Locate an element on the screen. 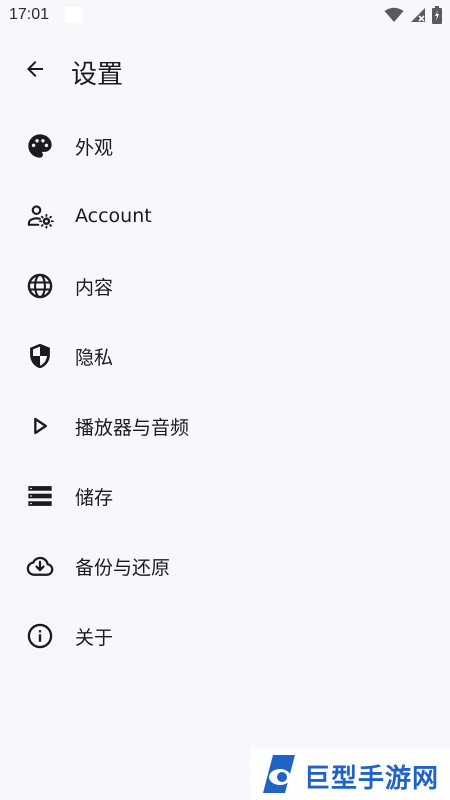  settings-item-storage: 储存 is located at coordinates (225, 496).